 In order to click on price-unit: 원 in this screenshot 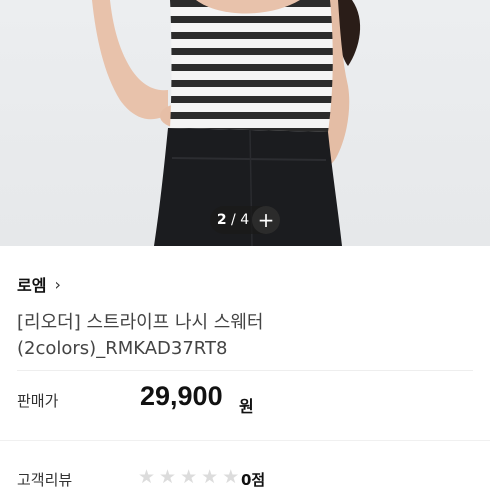, I will do `click(246, 406)`.